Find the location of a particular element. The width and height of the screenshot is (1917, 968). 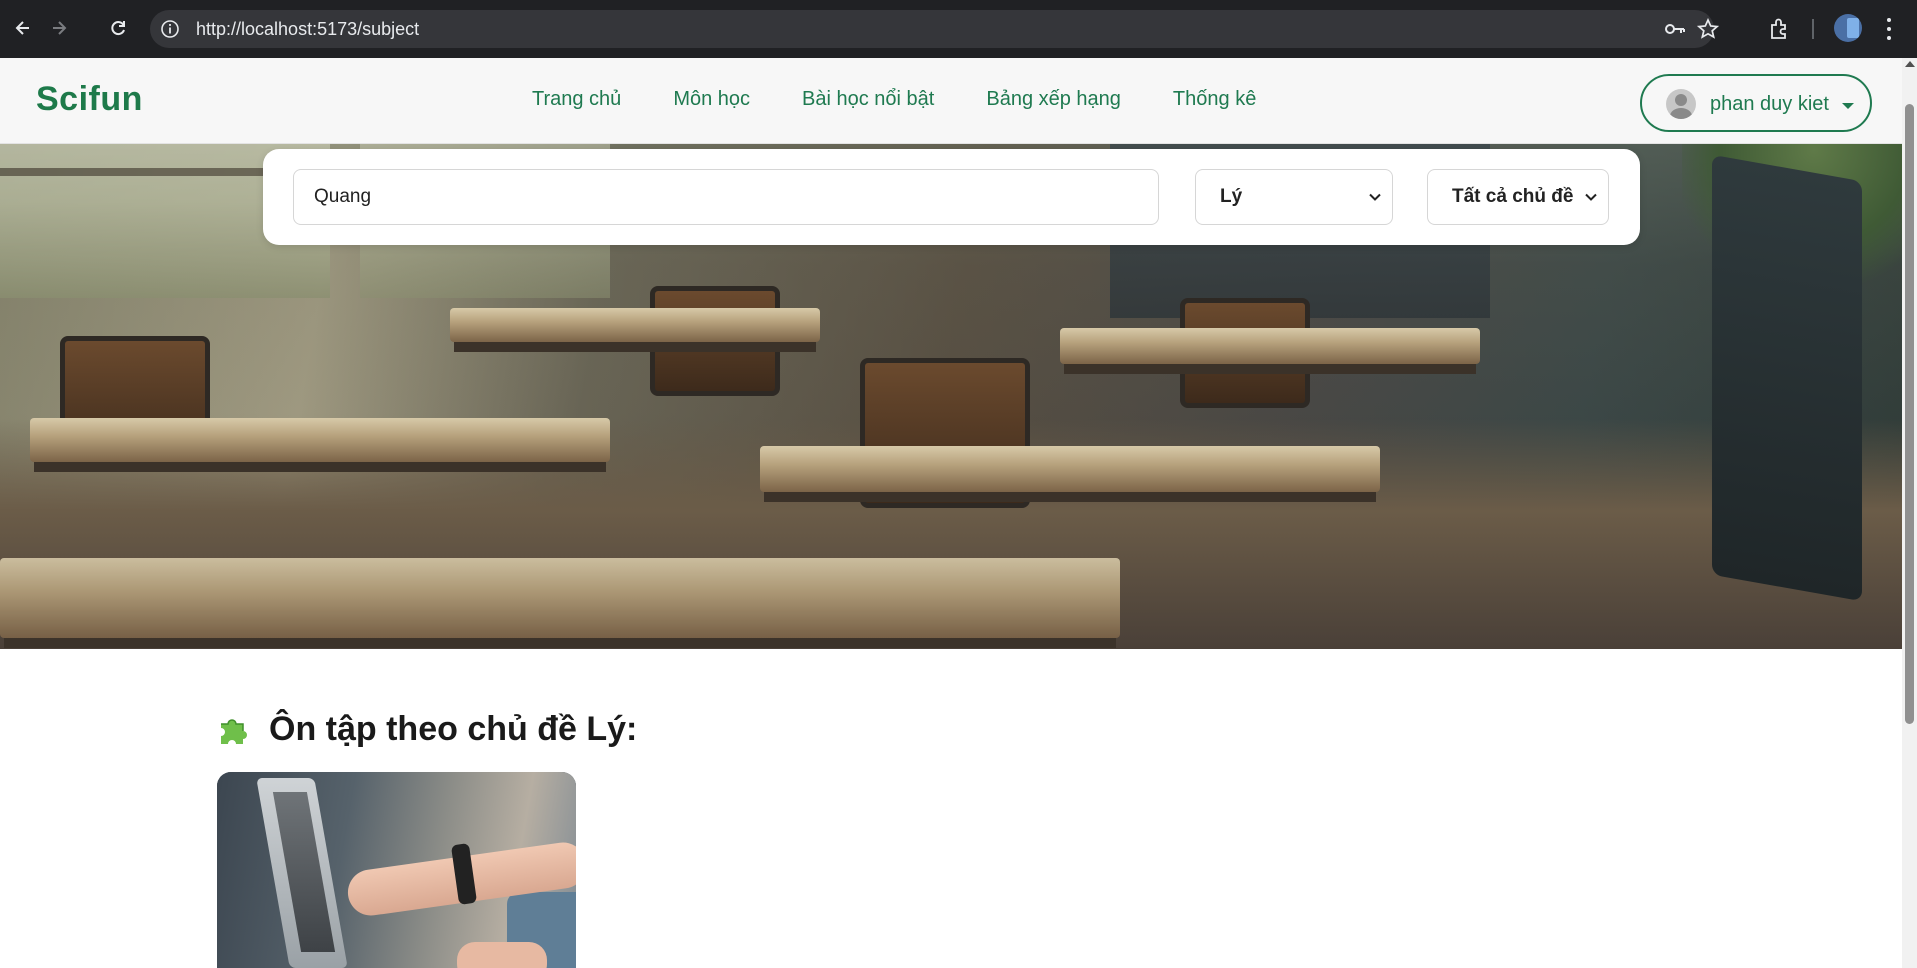

nav-link-statistics: Thống kê is located at coordinates (1214, 99).